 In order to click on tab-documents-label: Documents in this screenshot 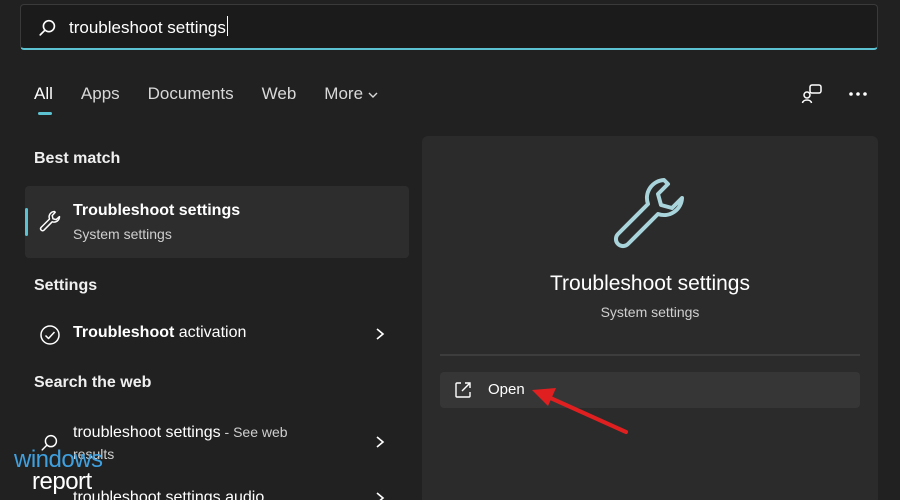, I will do `click(190, 93)`.